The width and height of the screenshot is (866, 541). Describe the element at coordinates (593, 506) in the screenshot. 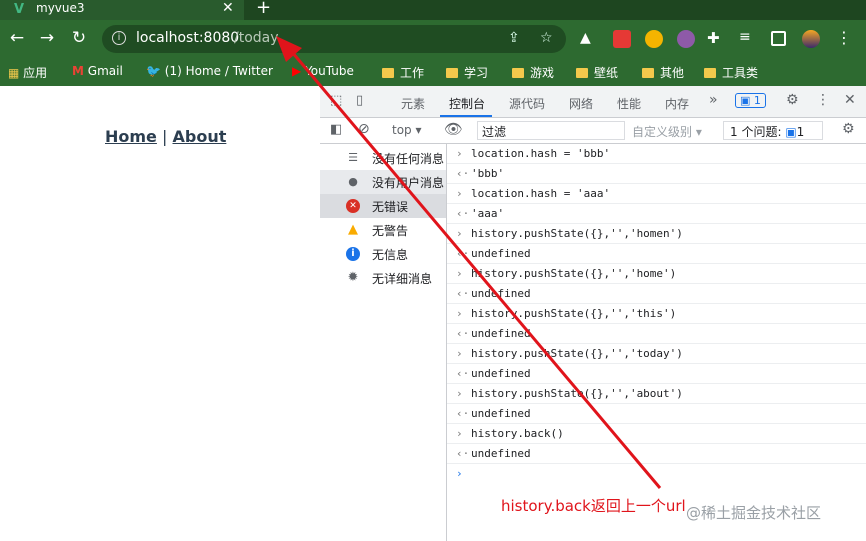

I see `annotation-note: history.back返回上一个url` at that location.